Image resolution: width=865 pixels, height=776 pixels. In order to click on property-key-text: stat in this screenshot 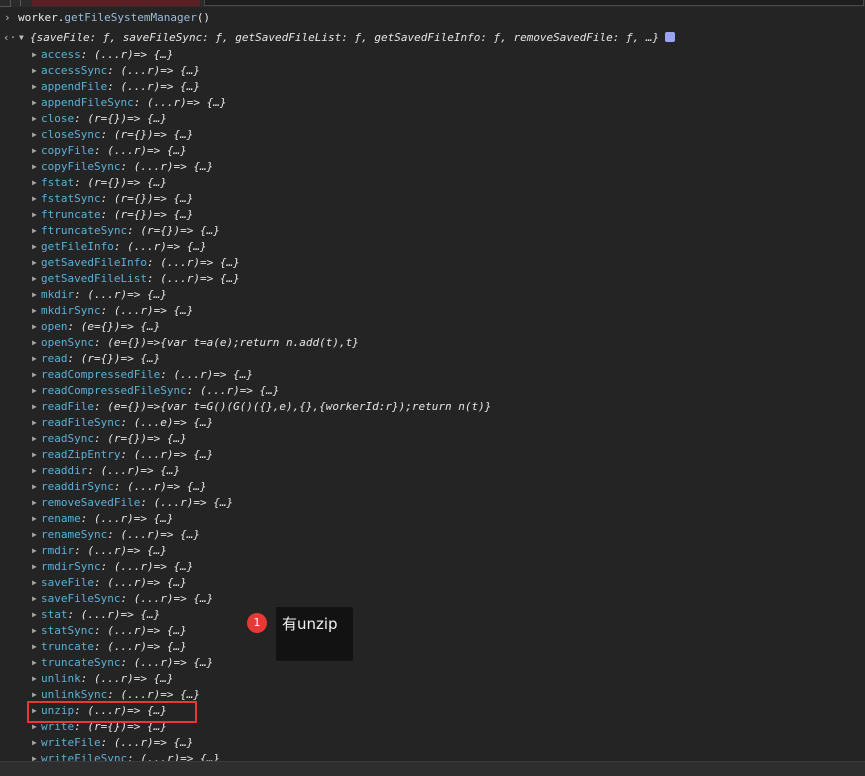, I will do `click(54, 614)`.